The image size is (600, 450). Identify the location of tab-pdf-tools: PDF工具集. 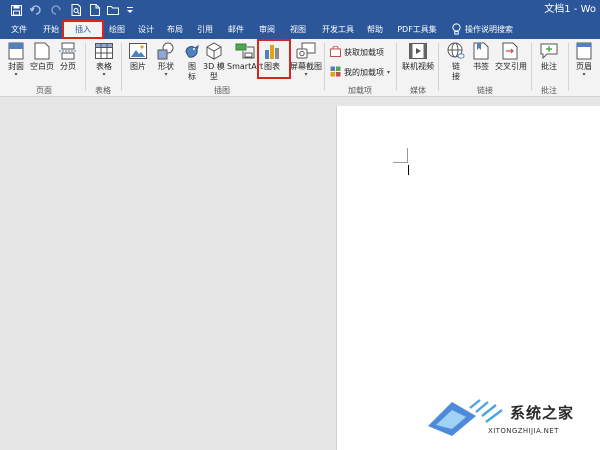
(417, 29).